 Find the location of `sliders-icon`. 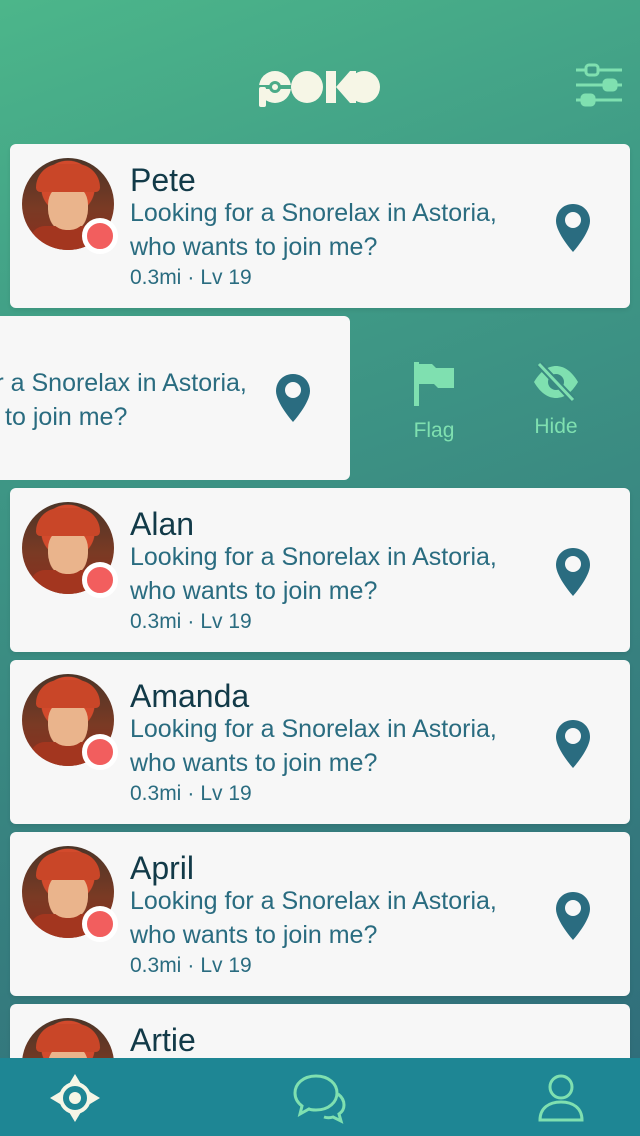

sliders-icon is located at coordinates (599, 85).